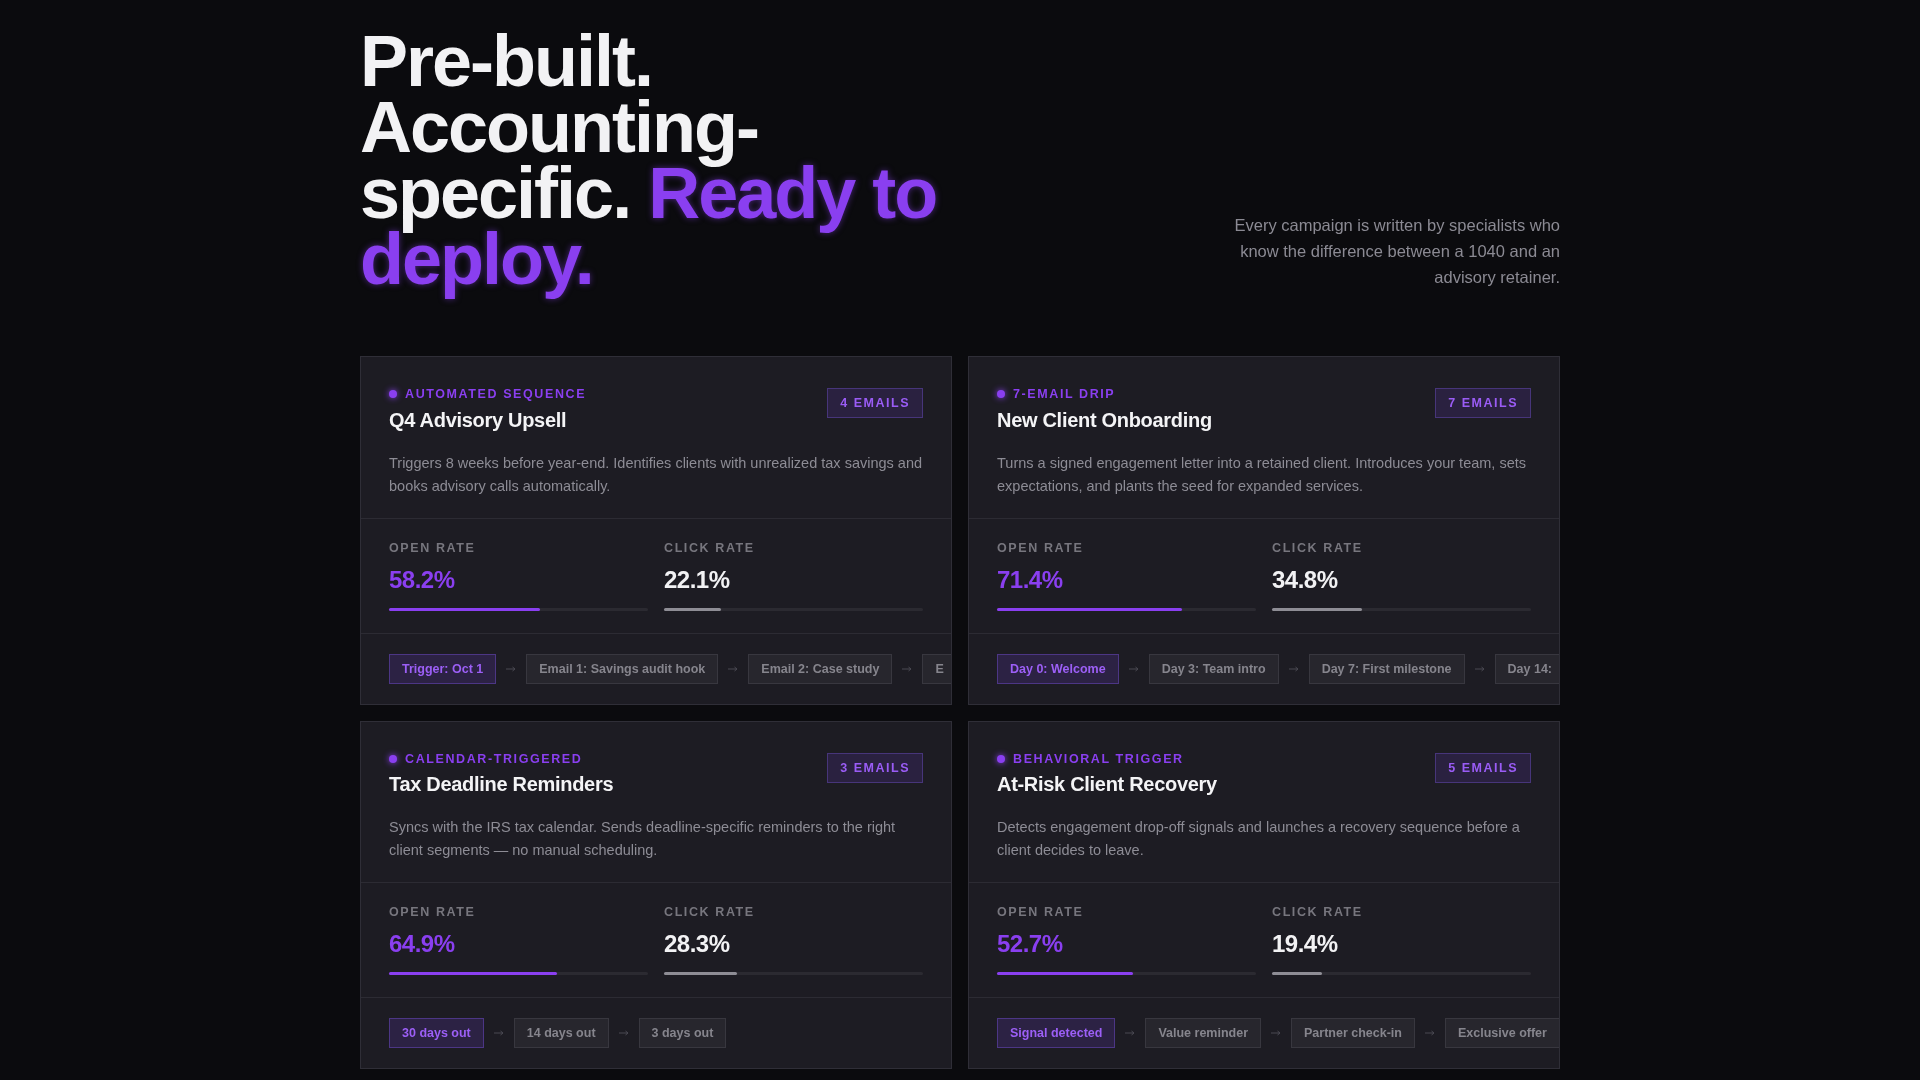 The image size is (1920, 1080). Describe the element at coordinates (875, 403) in the screenshot. I see `email-count: 4 EMAILS` at that location.